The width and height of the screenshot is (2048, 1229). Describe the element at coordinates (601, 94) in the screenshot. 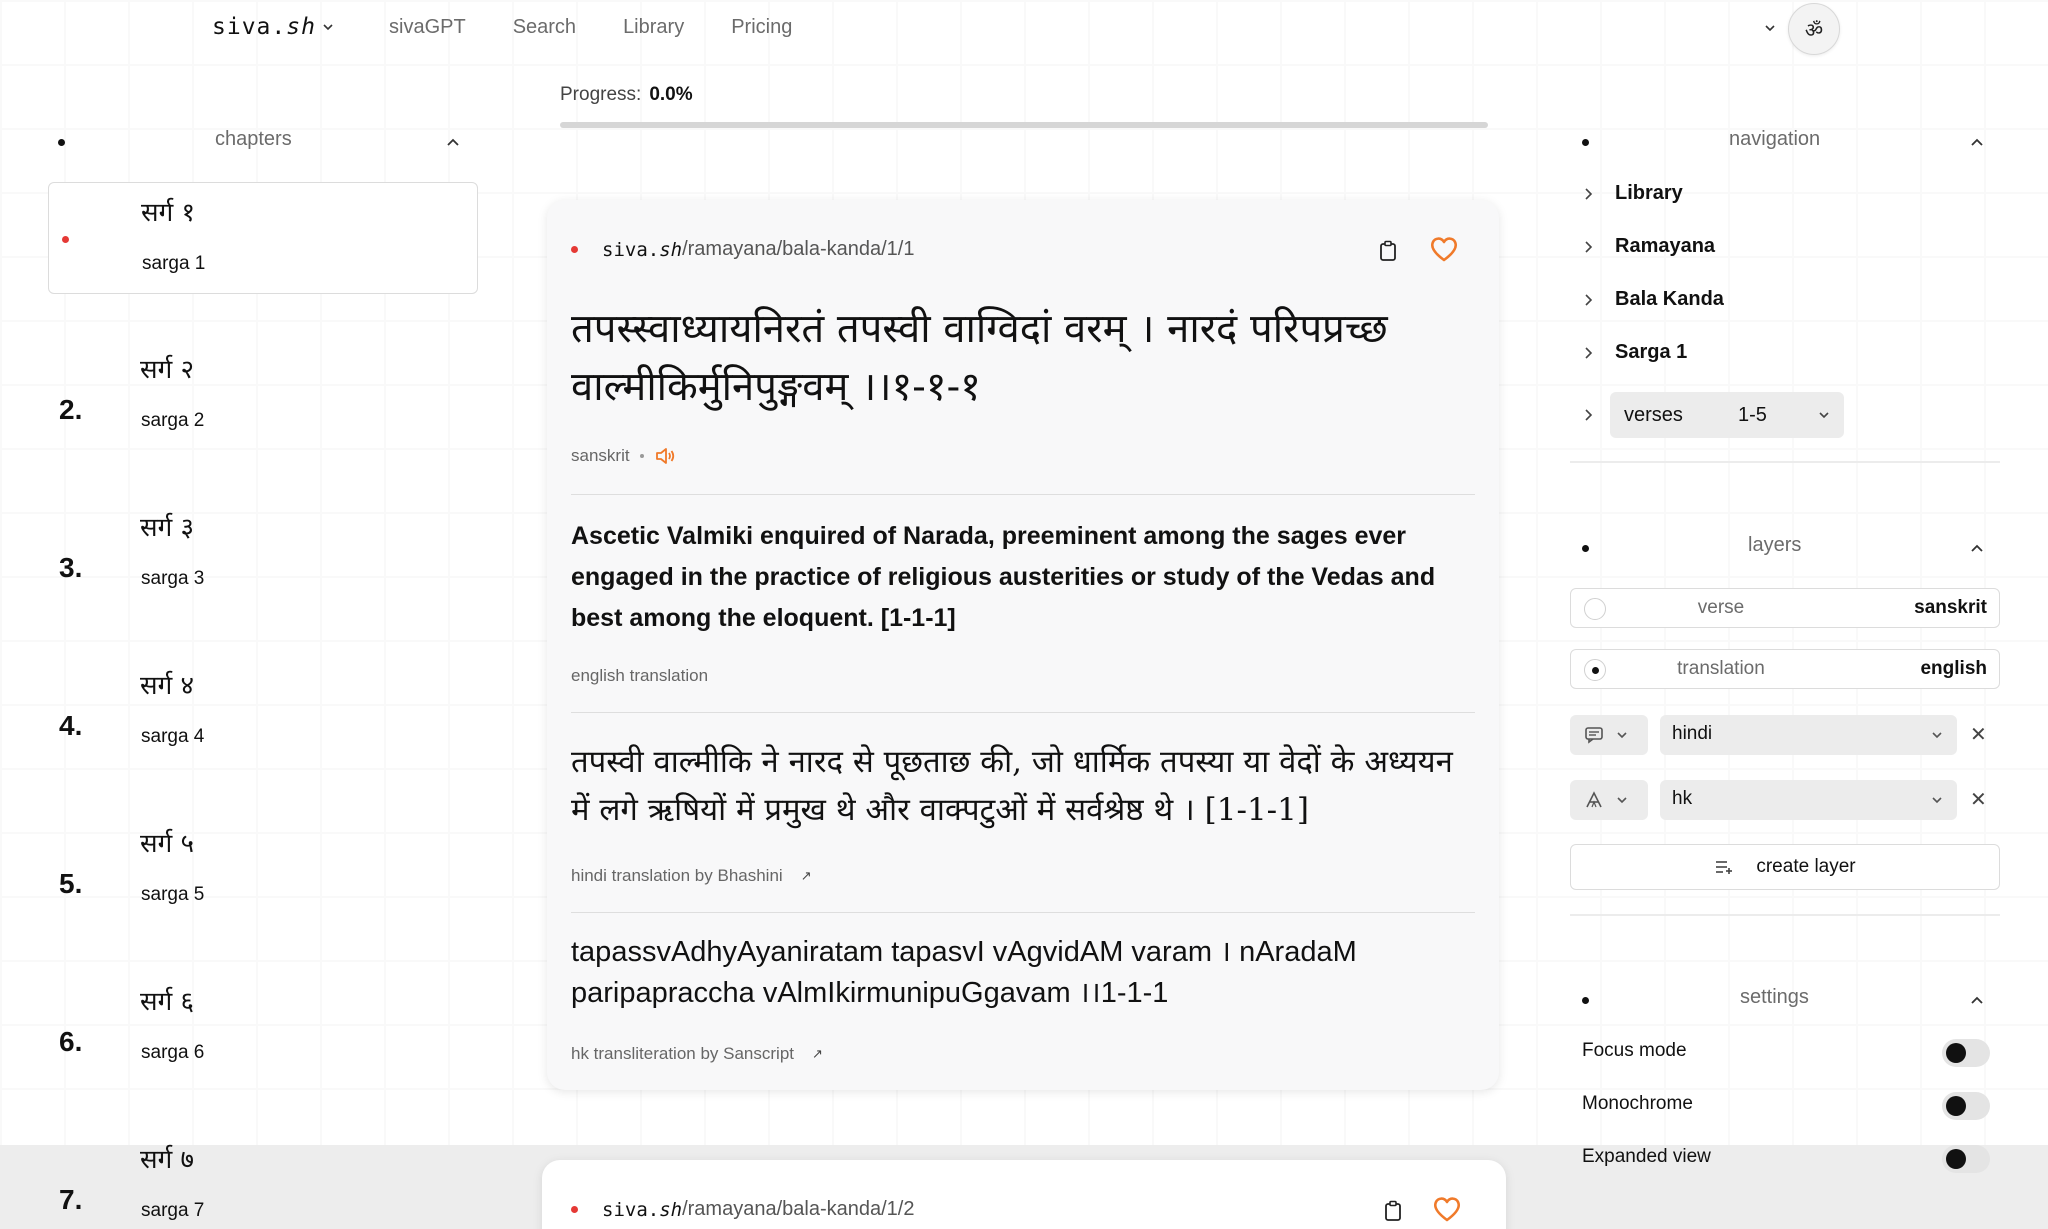

I see `progress-caption: Progress:` at that location.